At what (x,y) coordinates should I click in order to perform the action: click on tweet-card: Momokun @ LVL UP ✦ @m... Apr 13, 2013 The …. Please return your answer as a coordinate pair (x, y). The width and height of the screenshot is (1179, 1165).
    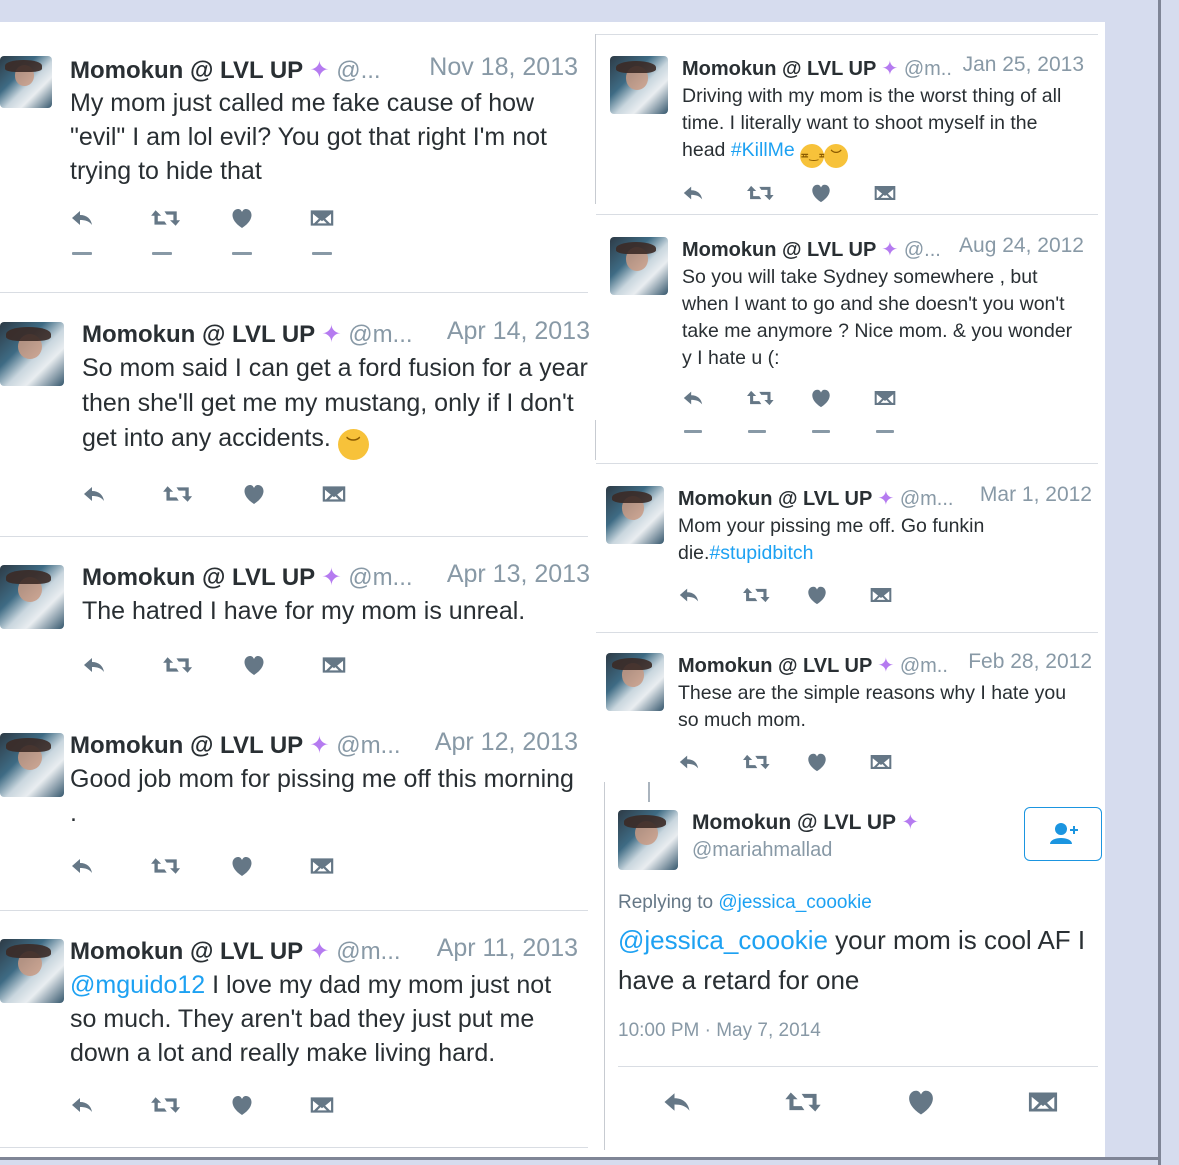
    Looking at the image, I should click on (295, 623).